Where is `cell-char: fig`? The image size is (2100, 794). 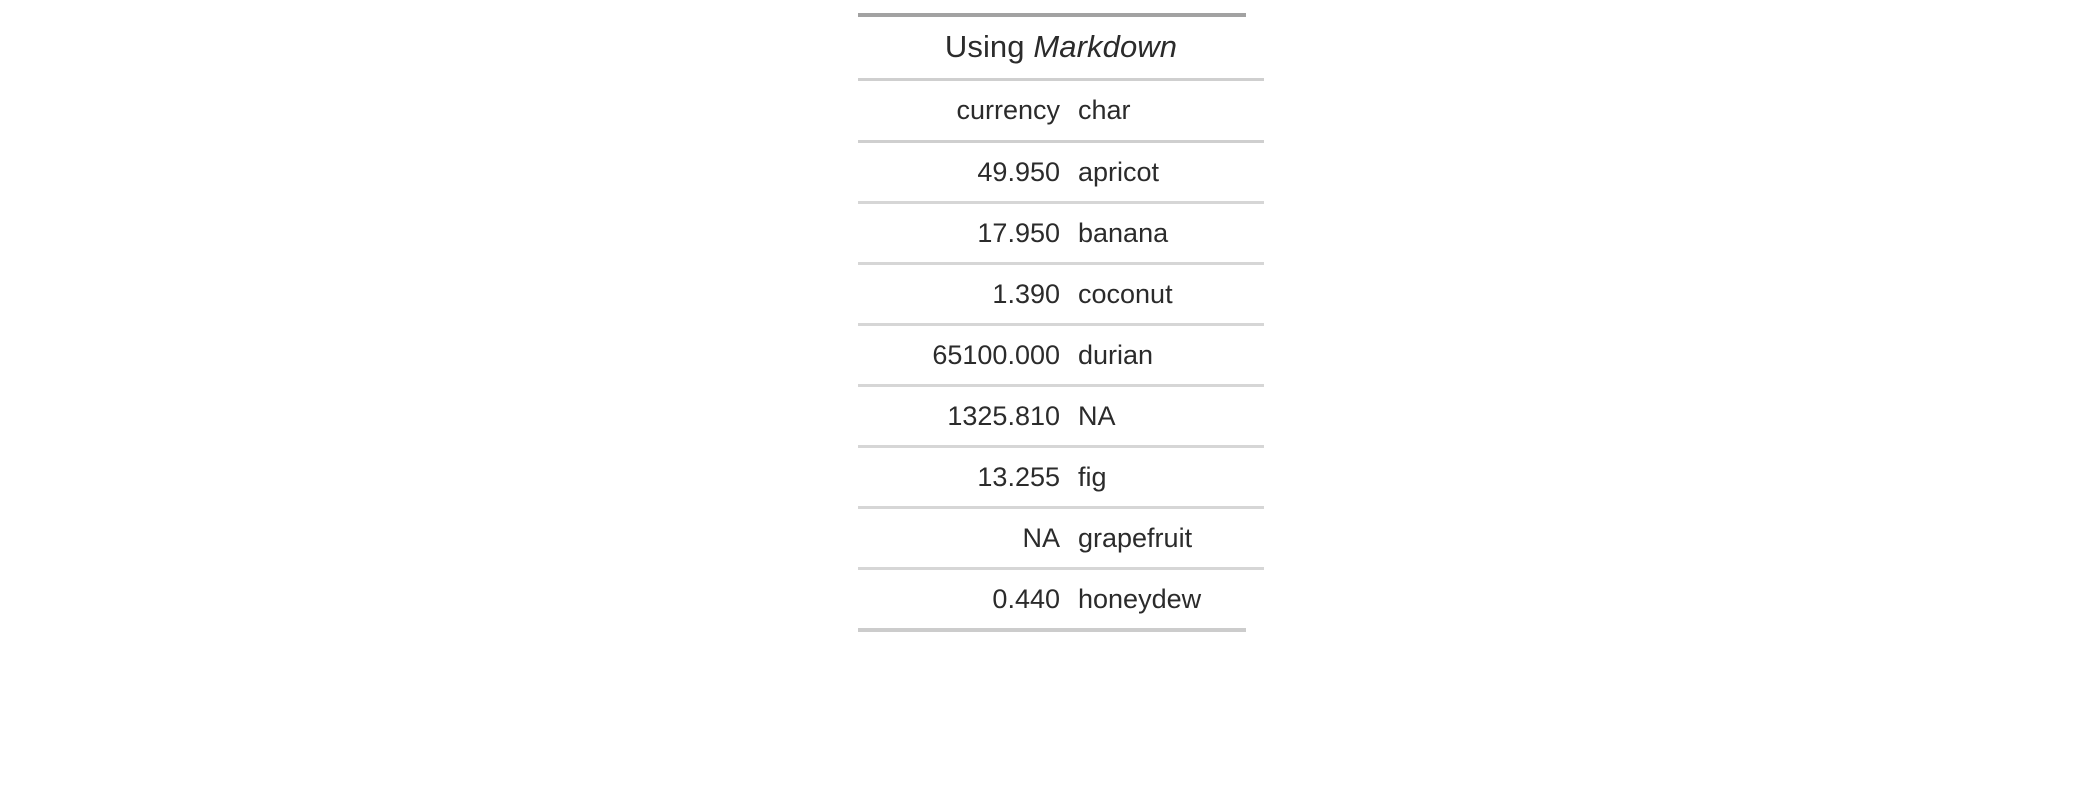
cell-char: fig is located at coordinates (1166, 477).